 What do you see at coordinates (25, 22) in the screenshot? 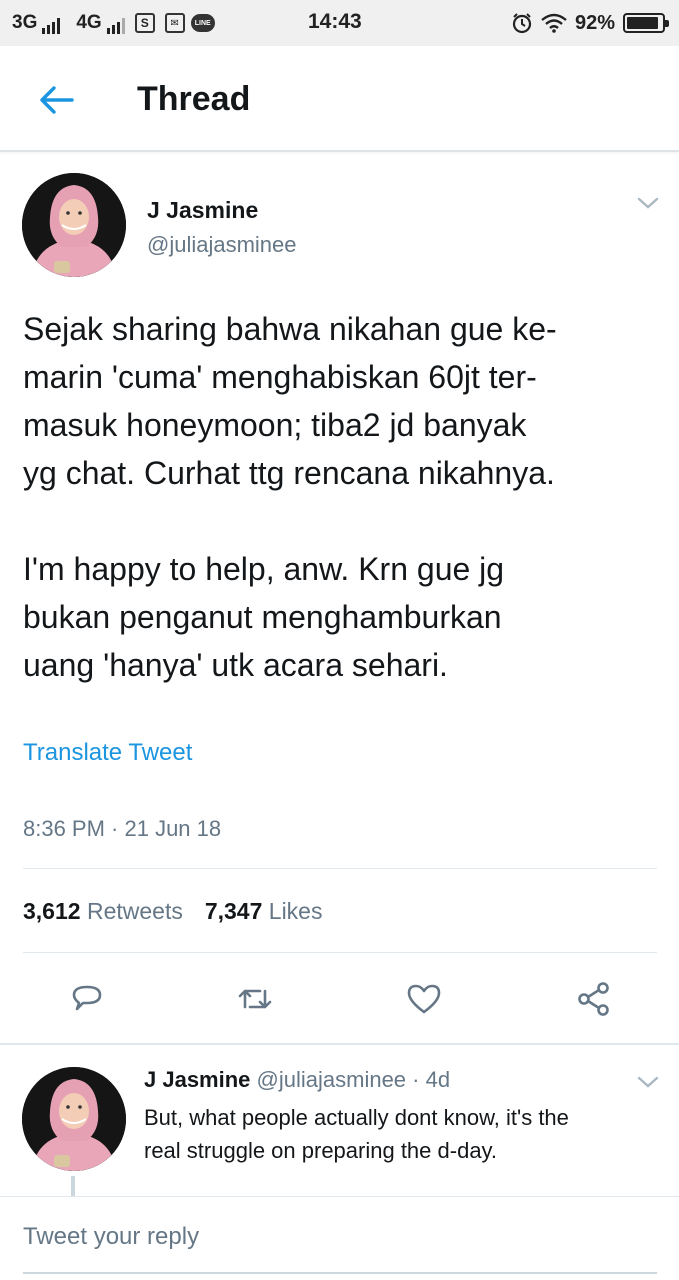
I see `network-3g-label: 3G` at bounding box center [25, 22].